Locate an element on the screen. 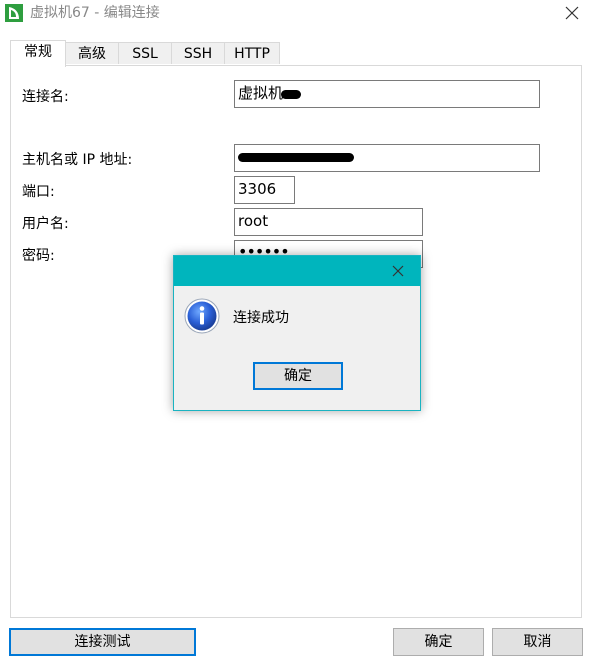 The width and height of the screenshot is (592, 668). title-bar: 虚拟机67 - 编辑连接 is located at coordinates (296, 14).